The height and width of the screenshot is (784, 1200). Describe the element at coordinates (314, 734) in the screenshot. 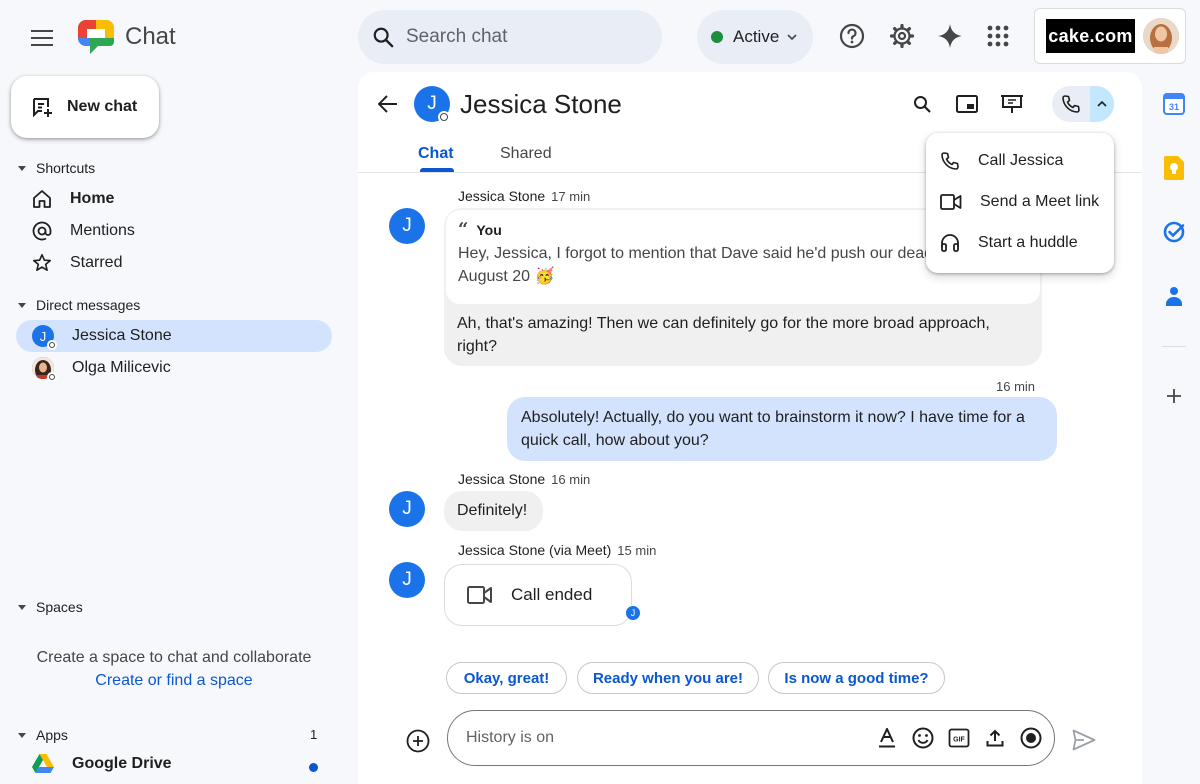

I see `apps-count-badge: 1` at that location.